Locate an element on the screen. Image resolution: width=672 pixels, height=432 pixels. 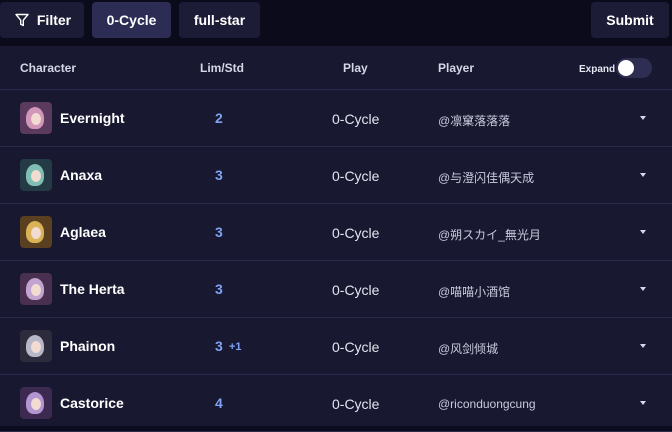
funnel-icon is located at coordinates (22, 20).